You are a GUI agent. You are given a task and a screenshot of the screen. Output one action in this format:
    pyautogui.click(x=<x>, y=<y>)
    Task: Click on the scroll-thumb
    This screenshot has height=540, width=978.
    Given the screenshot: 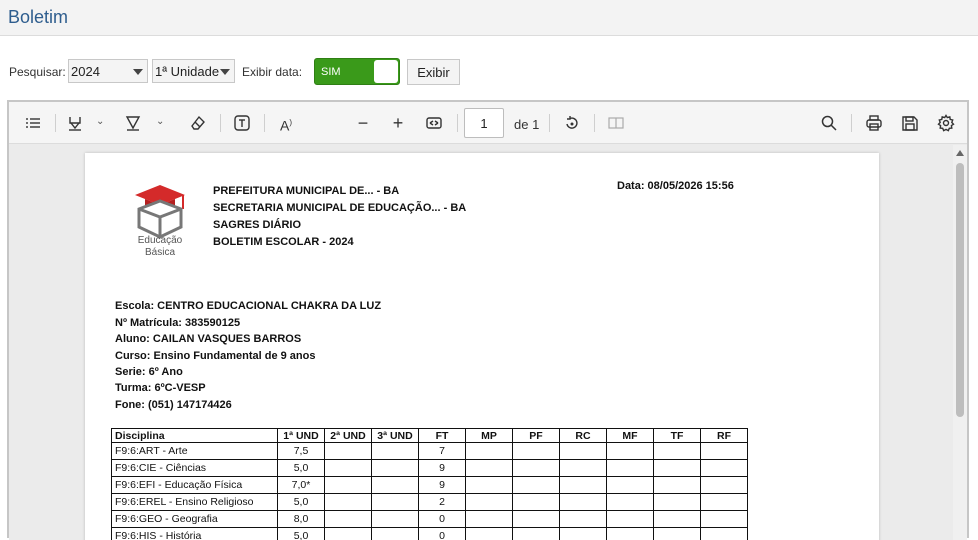 What is the action you would take?
    pyautogui.click(x=960, y=290)
    